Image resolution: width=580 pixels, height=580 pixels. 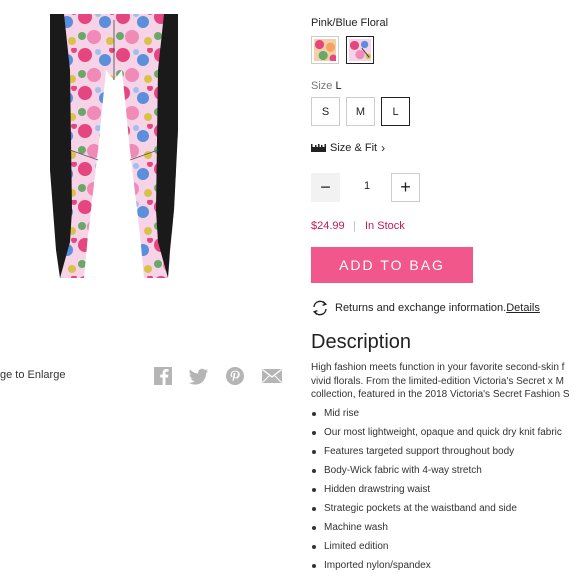 What do you see at coordinates (325, 187) in the screenshot?
I see `quantity-decrease-button: −` at bounding box center [325, 187].